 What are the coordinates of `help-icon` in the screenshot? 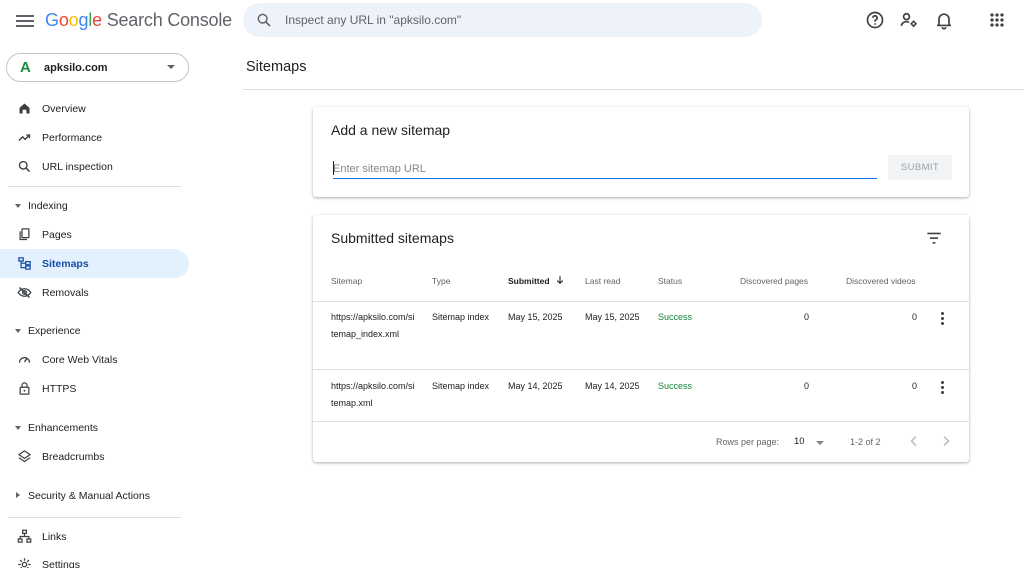 It's located at (875, 20).